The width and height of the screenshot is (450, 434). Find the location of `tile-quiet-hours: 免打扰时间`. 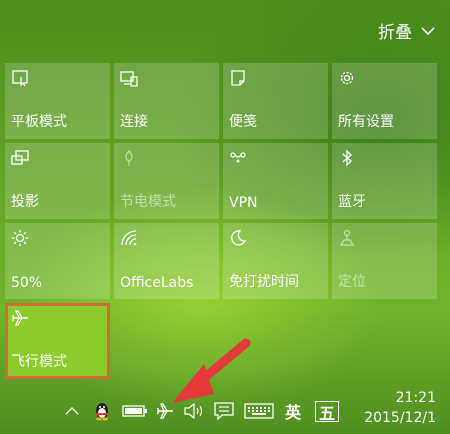

tile-quiet-hours: 免打扰时间 is located at coordinates (275, 261).